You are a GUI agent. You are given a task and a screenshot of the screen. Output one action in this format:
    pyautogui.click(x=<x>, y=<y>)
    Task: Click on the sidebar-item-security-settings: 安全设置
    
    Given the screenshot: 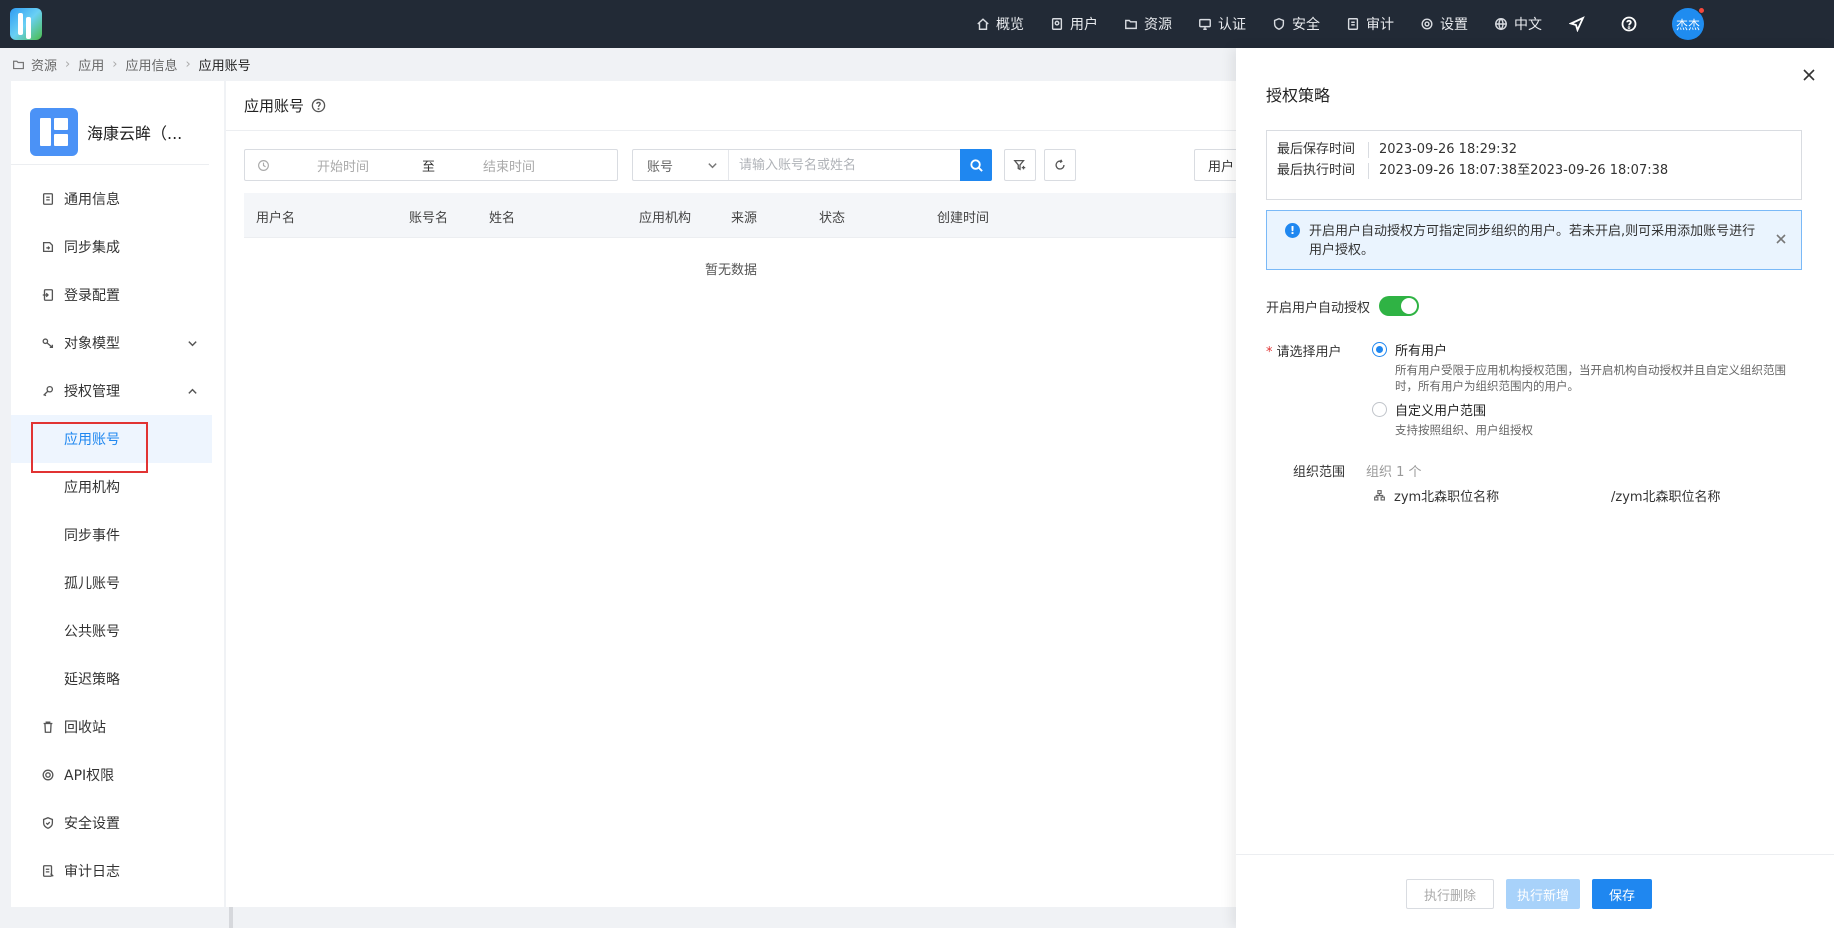 What is the action you would take?
    pyautogui.click(x=117, y=823)
    